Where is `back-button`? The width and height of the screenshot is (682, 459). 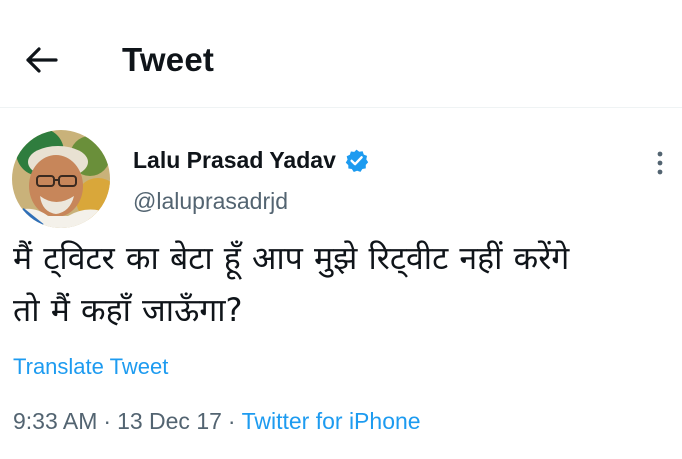
back-button is located at coordinates (42, 60).